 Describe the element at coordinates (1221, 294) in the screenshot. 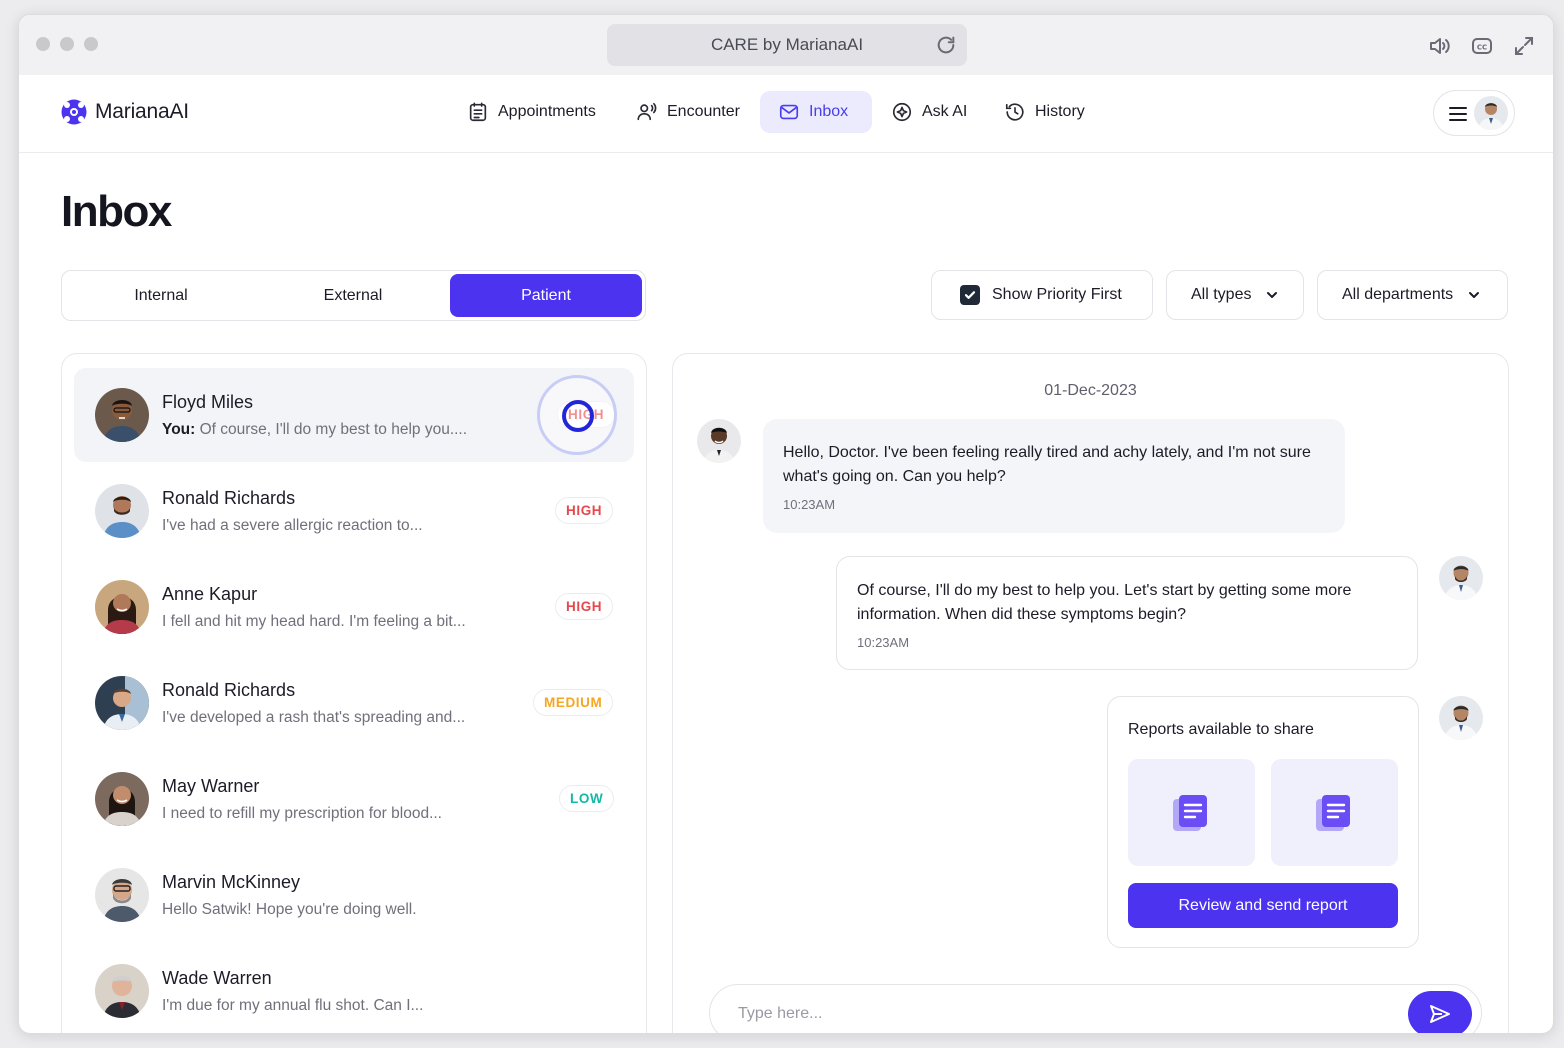

I see `types-dropdown-value: All types` at that location.